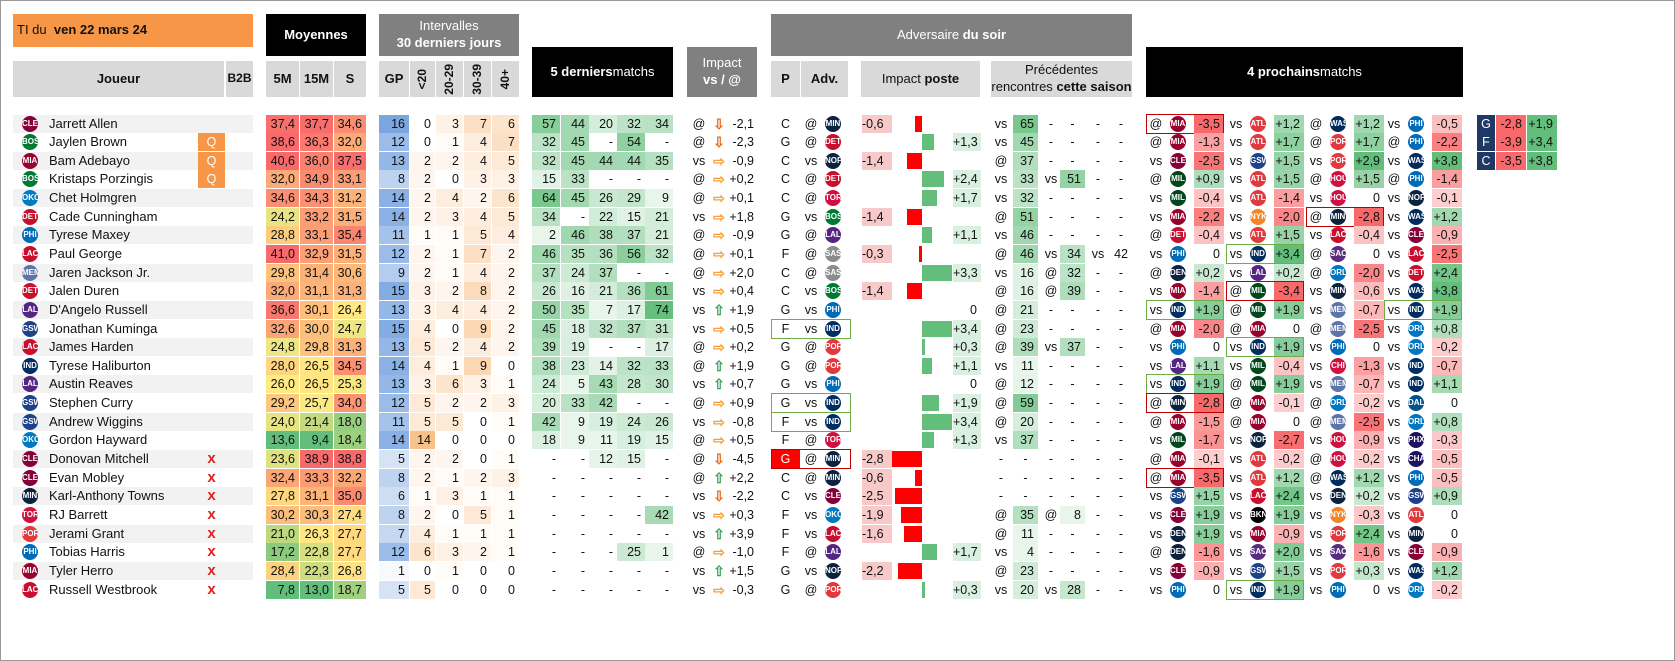 This screenshot has width=1675, height=661. What do you see at coordinates (659, 235) in the screenshot?
I see `last-game-score: 21` at bounding box center [659, 235].